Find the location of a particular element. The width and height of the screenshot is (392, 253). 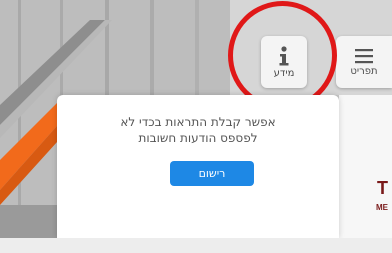

menu-button-label: תפריט is located at coordinates (364, 71).